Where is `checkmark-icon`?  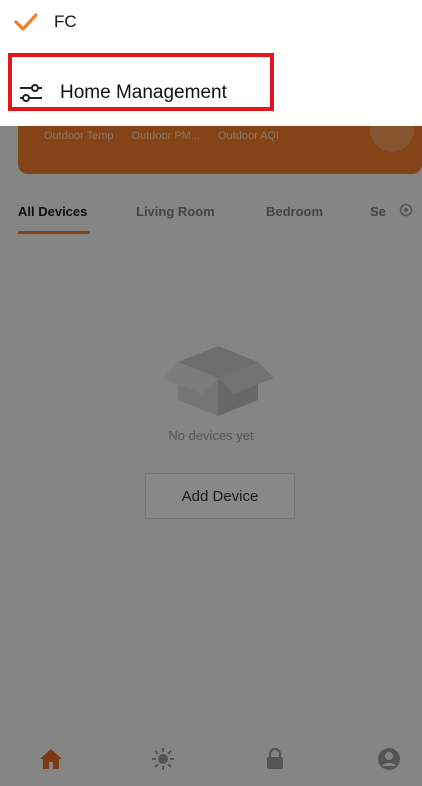 checkmark-icon is located at coordinates (26, 22).